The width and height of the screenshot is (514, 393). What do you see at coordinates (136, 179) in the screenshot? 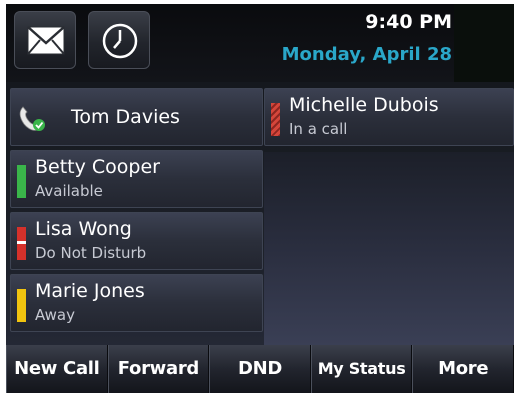
I see `contact-betty-cooper: Betty Cooper Available` at bounding box center [136, 179].